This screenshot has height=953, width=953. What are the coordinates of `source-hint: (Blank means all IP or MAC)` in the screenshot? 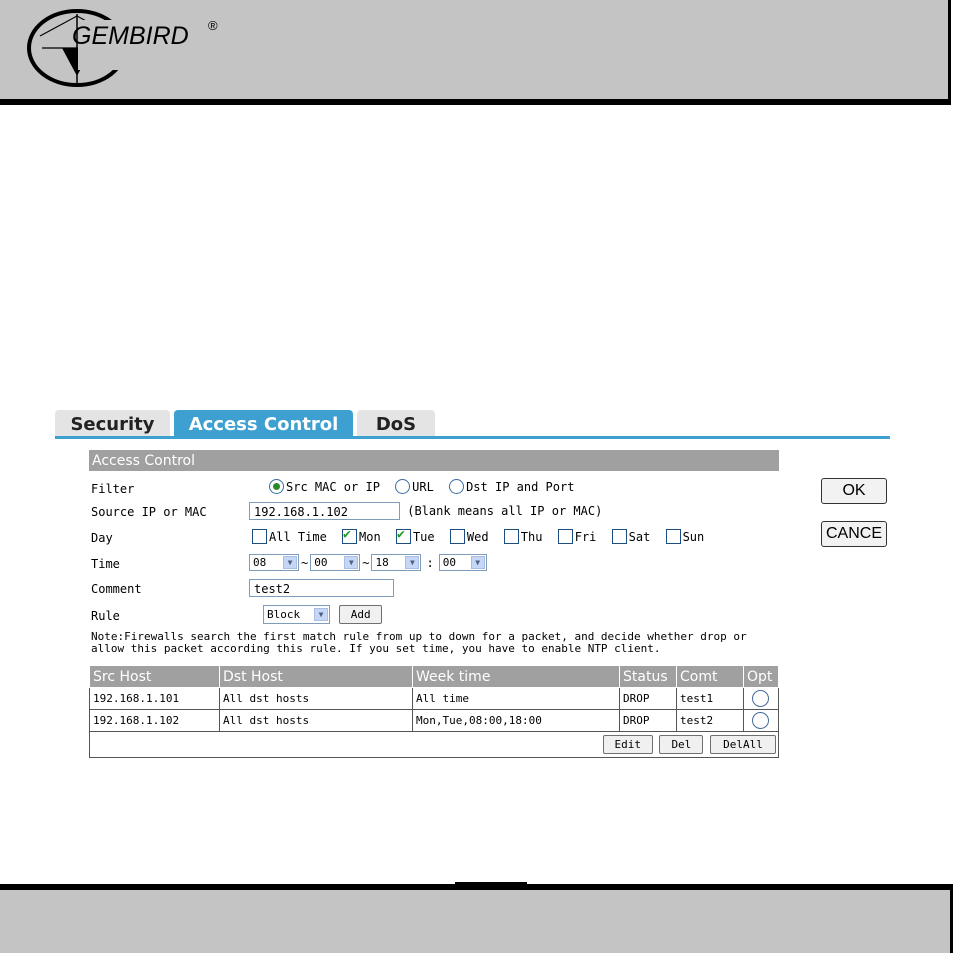 It's located at (505, 511).